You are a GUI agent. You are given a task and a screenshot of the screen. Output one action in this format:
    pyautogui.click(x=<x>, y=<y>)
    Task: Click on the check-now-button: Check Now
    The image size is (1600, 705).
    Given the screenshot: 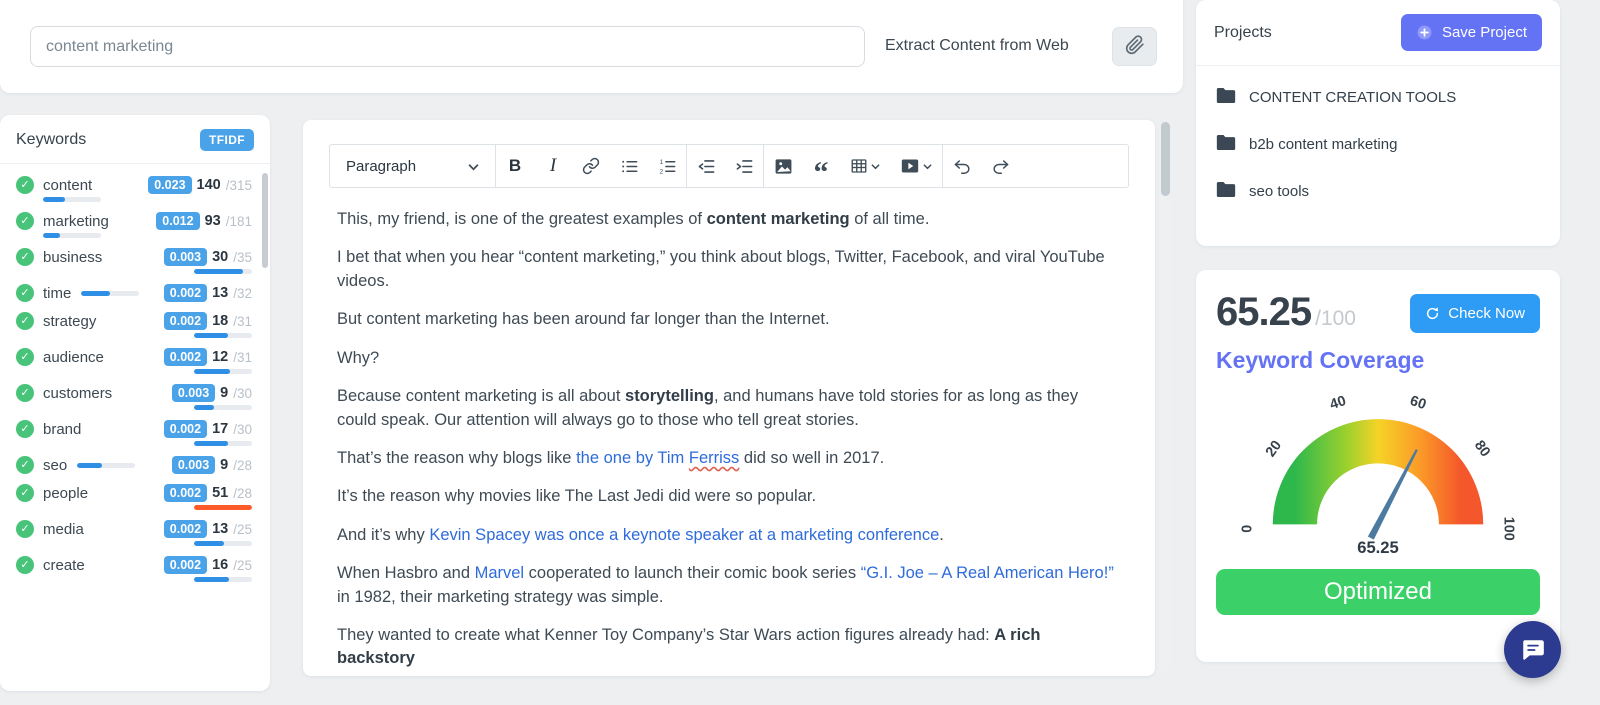 What is the action you would take?
    pyautogui.click(x=1475, y=313)
    